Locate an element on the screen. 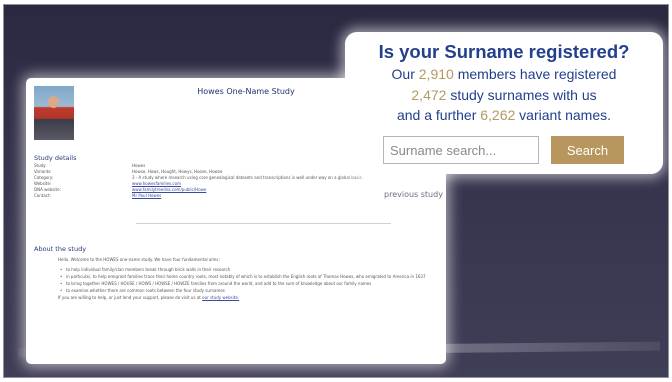 The height and width of the screenshot is (382, 672). photo-face is located at coordinates (53, 102).